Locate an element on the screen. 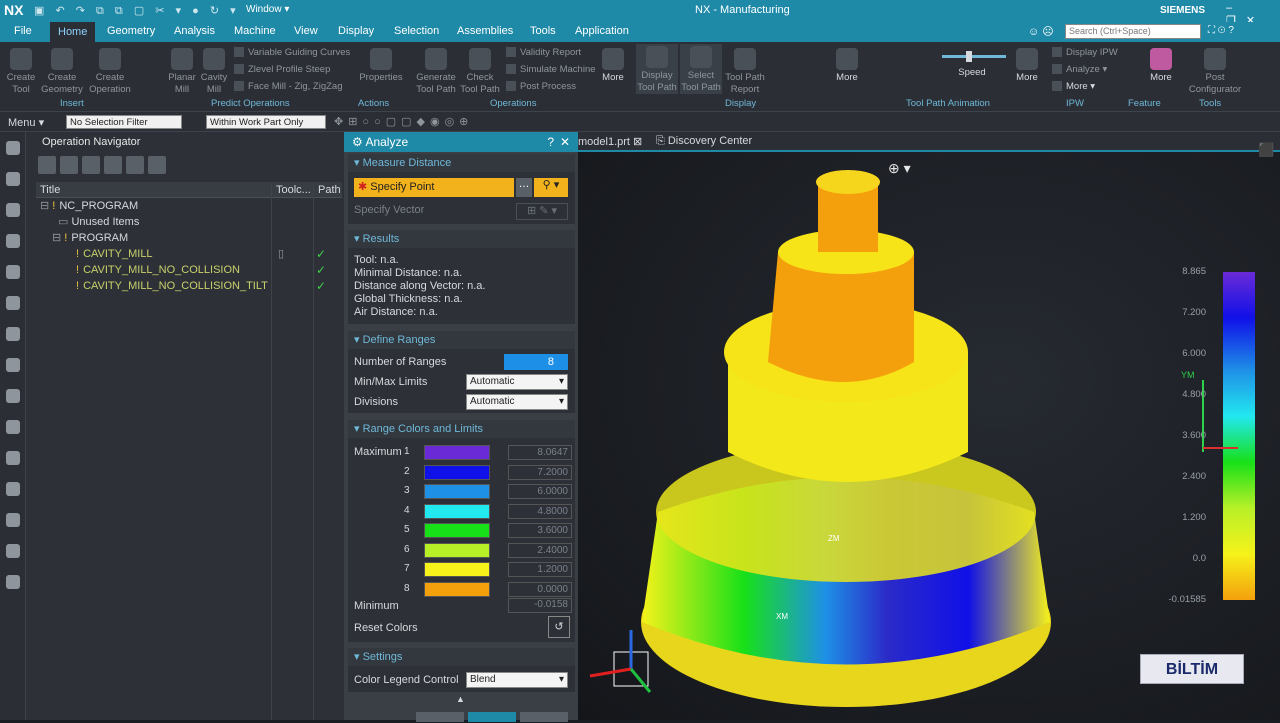  analyze-button: Analyze ▾ is located at coordinates (1079, 69).